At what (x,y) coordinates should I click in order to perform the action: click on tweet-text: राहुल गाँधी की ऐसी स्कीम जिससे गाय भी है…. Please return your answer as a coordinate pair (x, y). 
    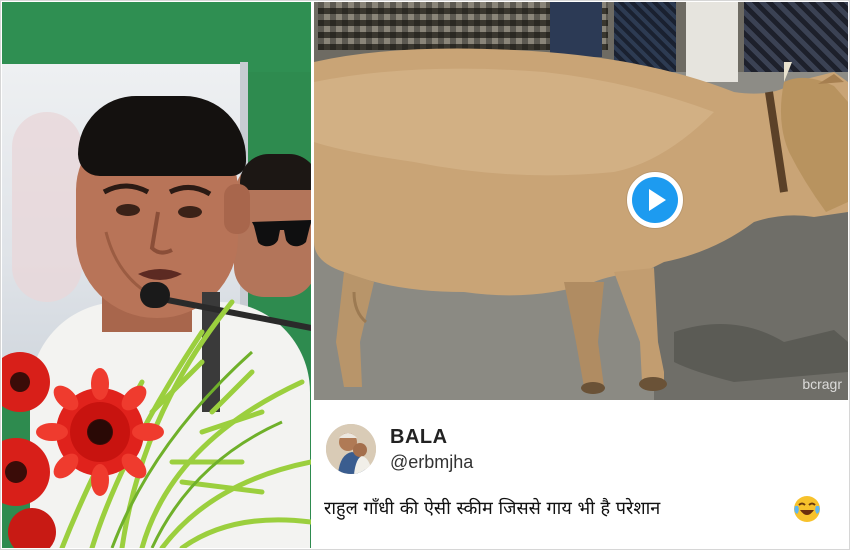
    Looking at the image, I should click on (492, 508).